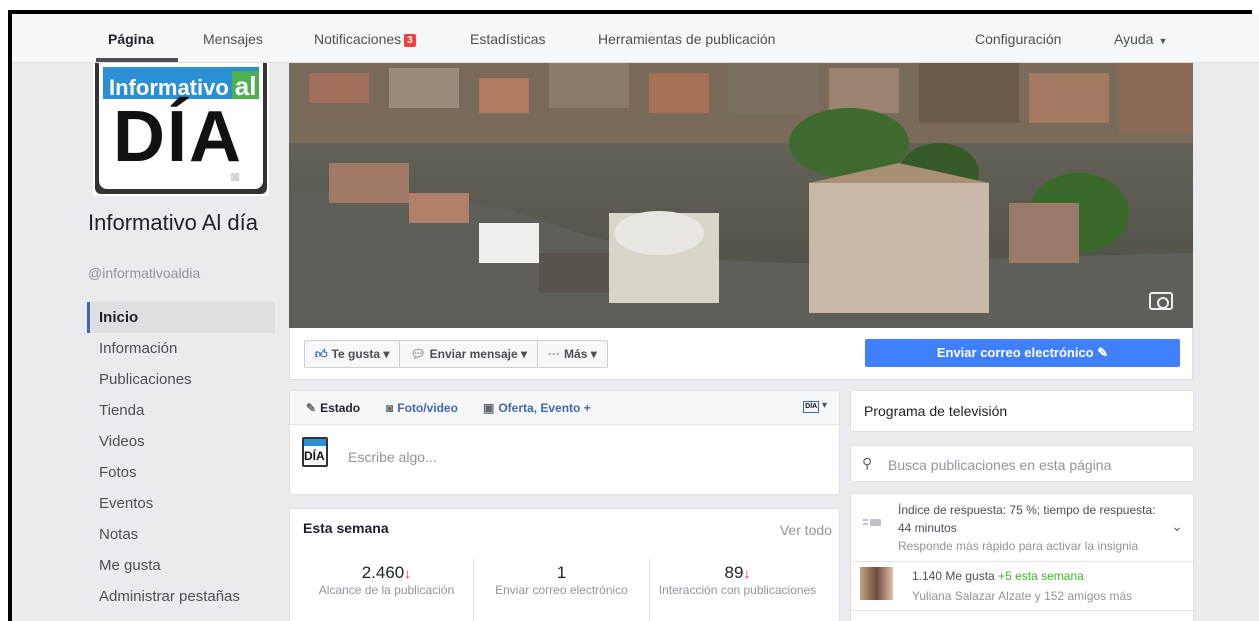 Image resolution: width=1259 pixels, height=621 pixels. What do you see at coordinates (173, 222) in the screenshot?
I see `page-title: Informativo Al día` at bounding box center [173, 222].